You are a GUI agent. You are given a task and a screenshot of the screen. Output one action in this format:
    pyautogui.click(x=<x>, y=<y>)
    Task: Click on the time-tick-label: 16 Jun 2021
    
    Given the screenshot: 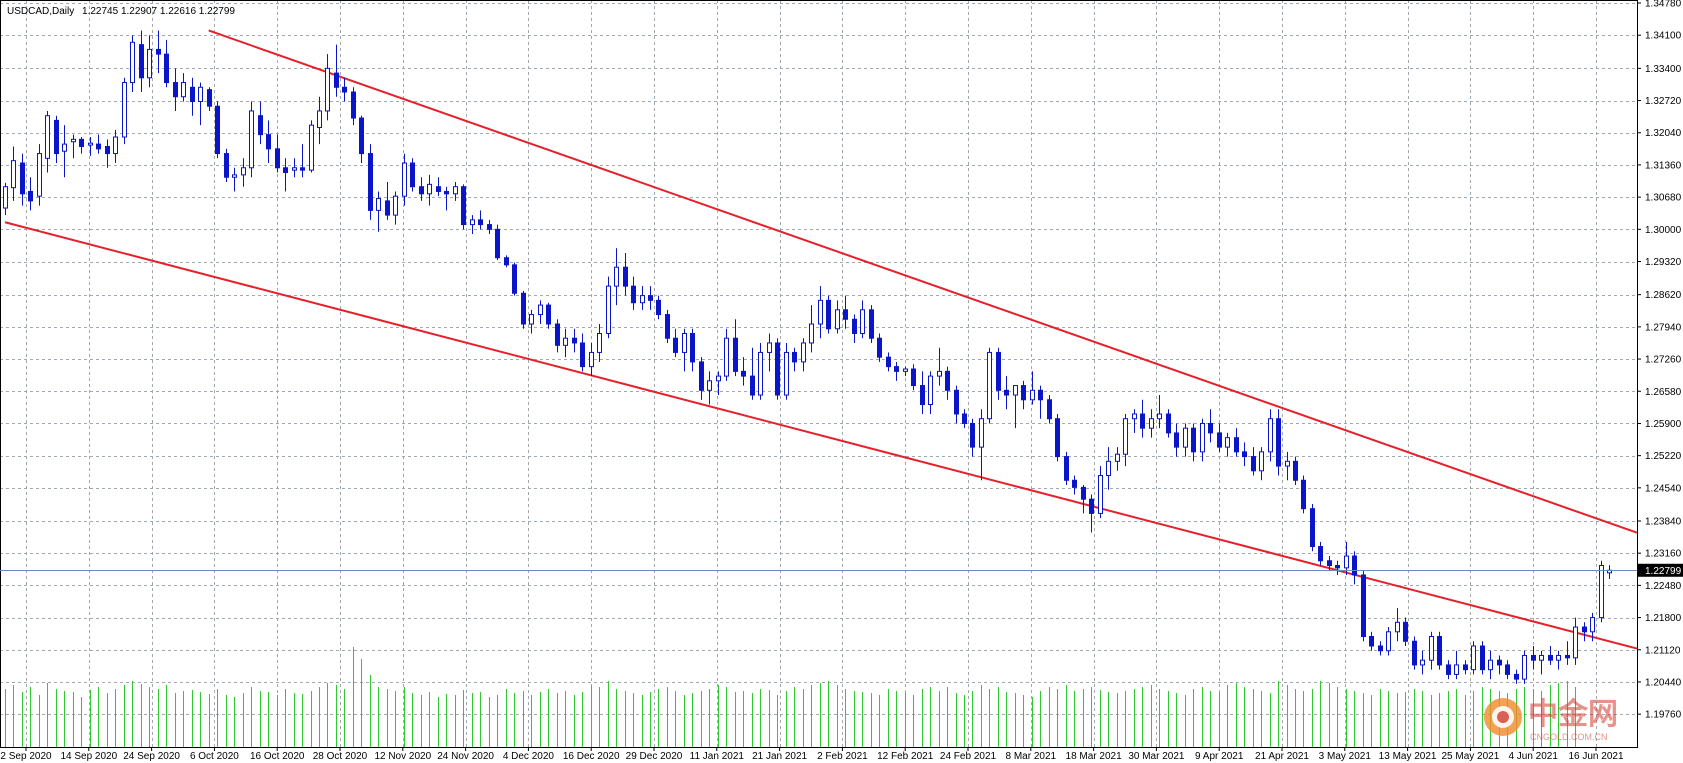 What is the action you would take?
    pyautogui.click(x=1595, y=756)
    